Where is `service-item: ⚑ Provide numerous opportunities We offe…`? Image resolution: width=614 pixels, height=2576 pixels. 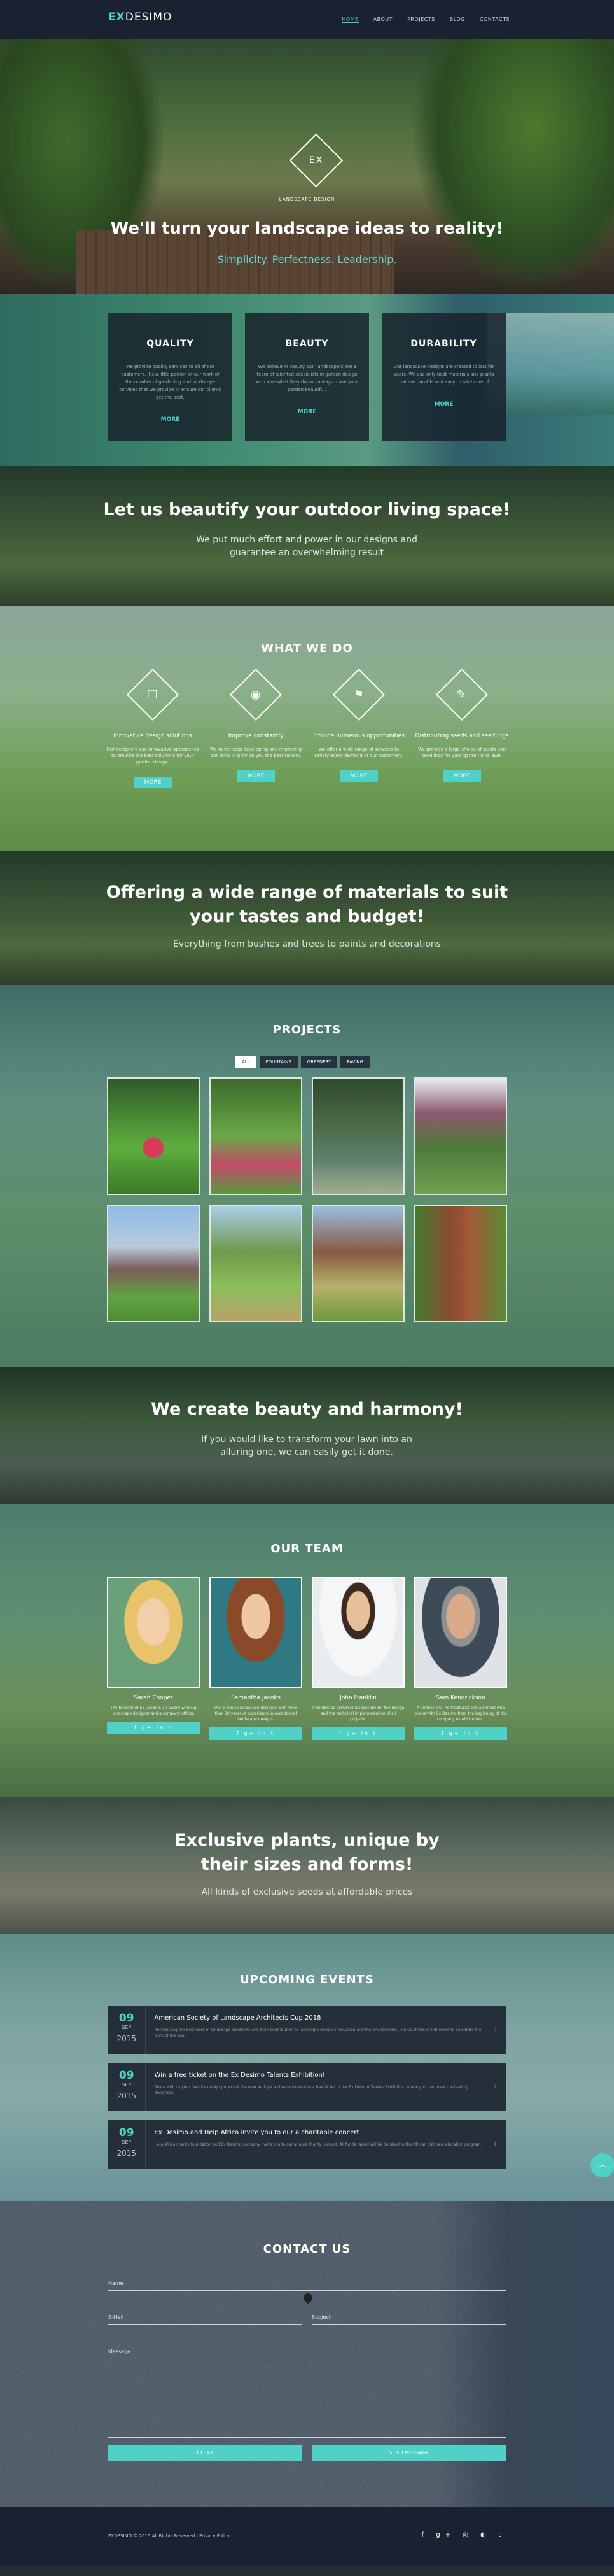
service-item: ⚑ Provide numerous opportunities We offe… is located at coordinates (359, 725).